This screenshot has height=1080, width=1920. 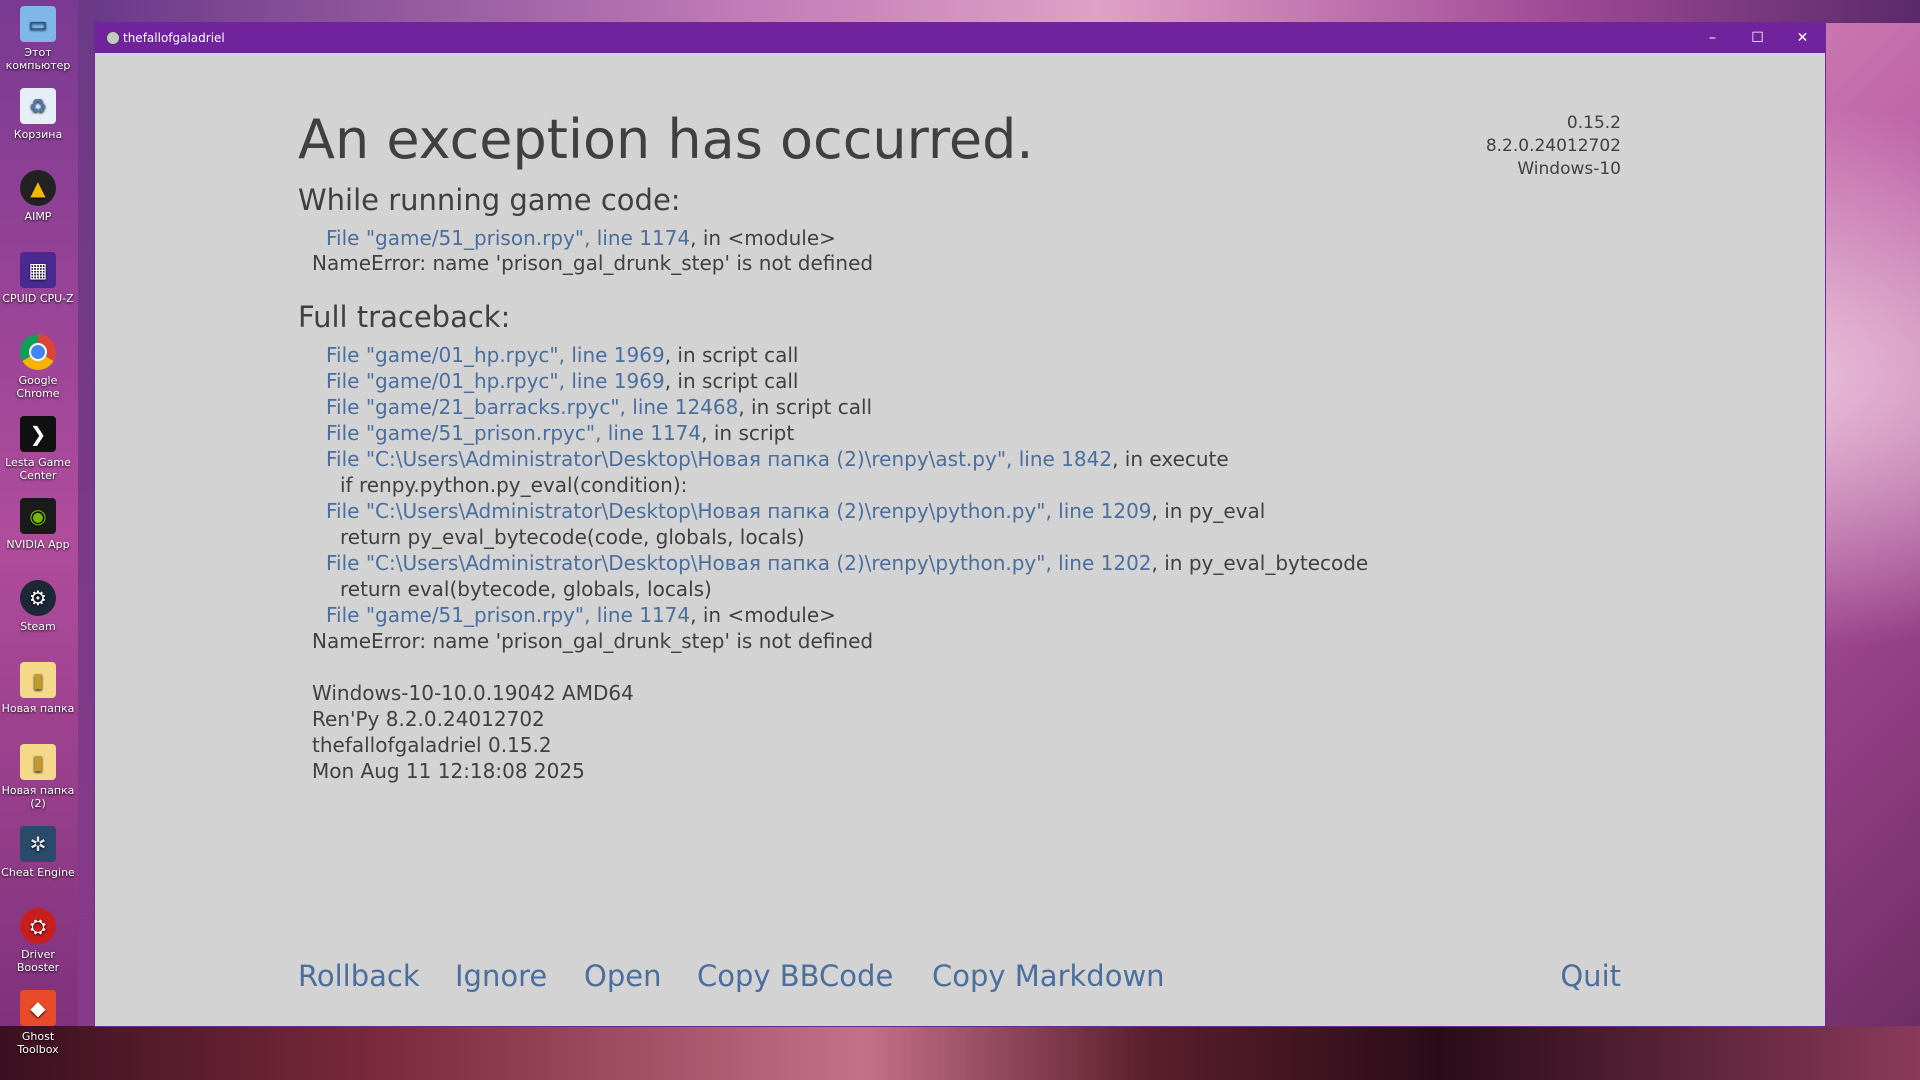 I want to click on maximize-icon: ☐, so click(x=1757, y=38).